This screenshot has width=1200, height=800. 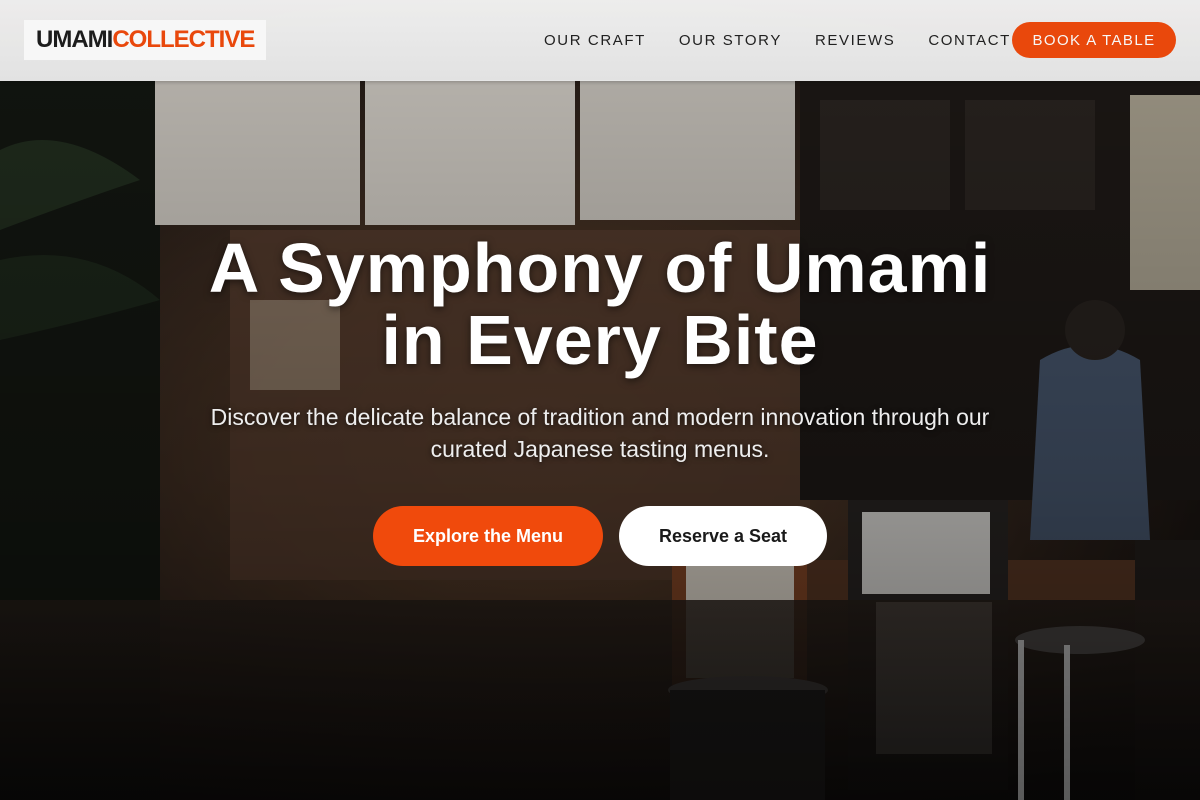 What do you see at coordinates (600, 449) in the screenshot?
I see `subtitle-line-2: curated Japanese tasting menus.` at bounding box center [600, 449].